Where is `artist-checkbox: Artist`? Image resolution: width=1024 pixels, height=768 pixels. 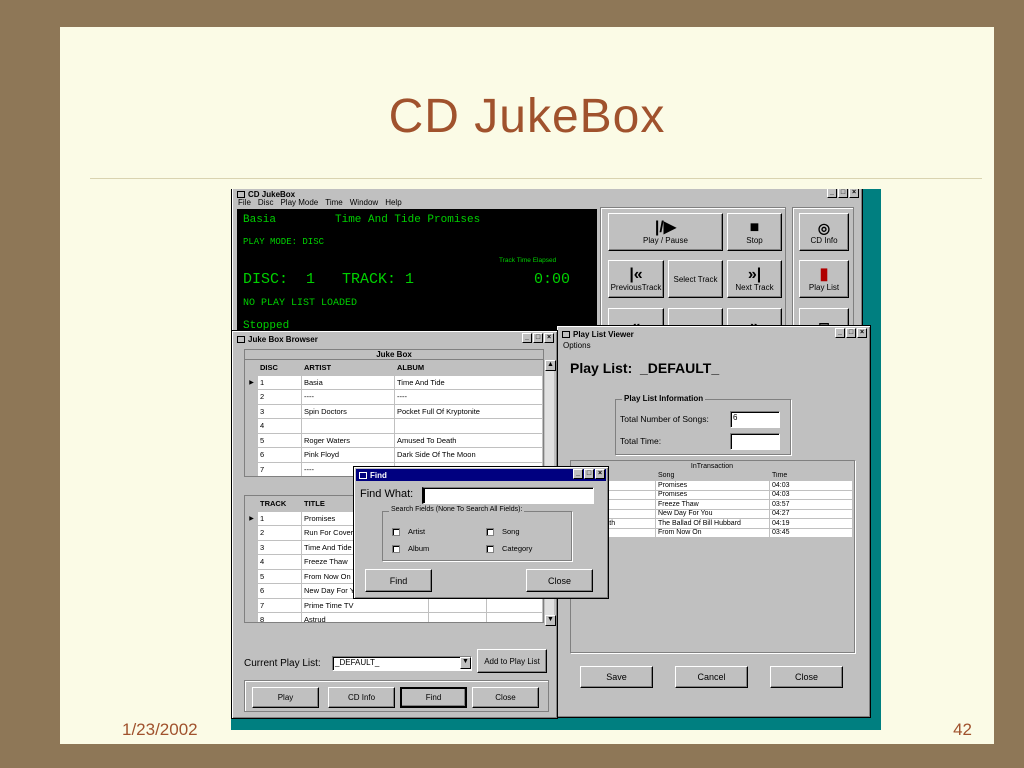 artist-checkbox: Artist is located at coordinates (408, 532).